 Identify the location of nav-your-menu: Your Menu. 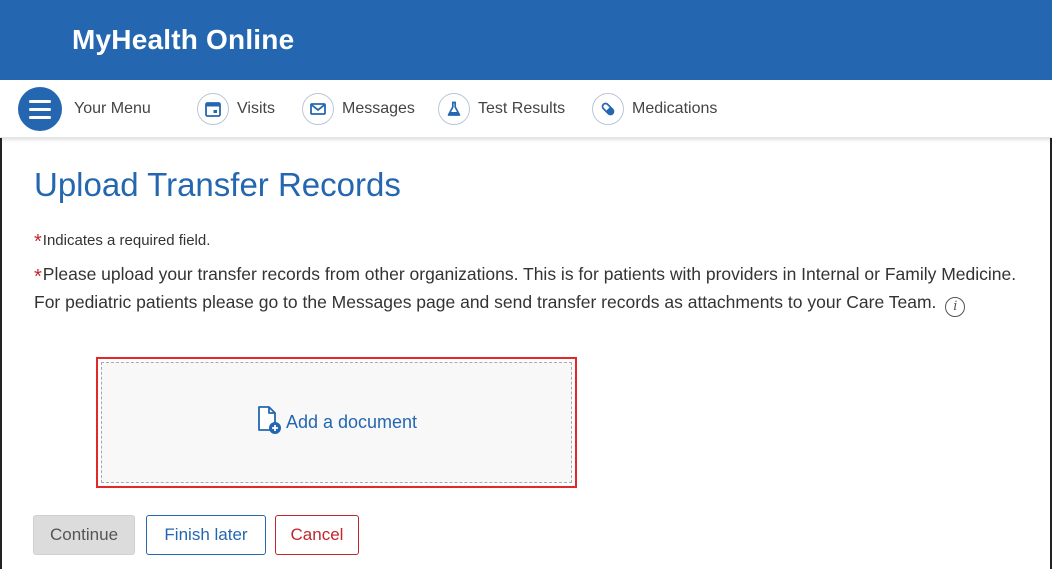
(84, 109).